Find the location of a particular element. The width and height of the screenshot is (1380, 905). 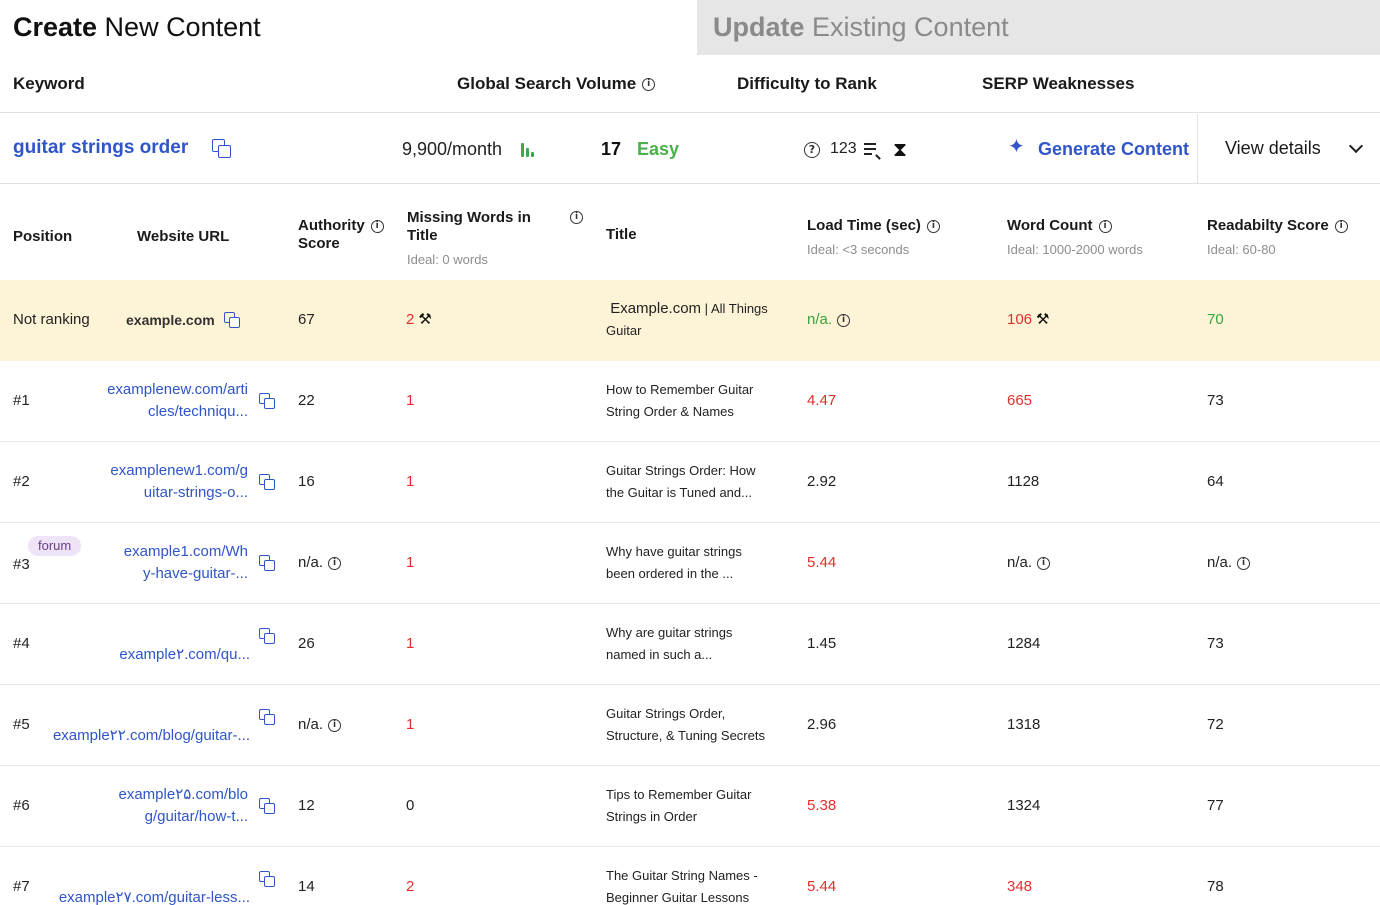

keyword-link: guitar strings order is located at coordinates (100, 148).